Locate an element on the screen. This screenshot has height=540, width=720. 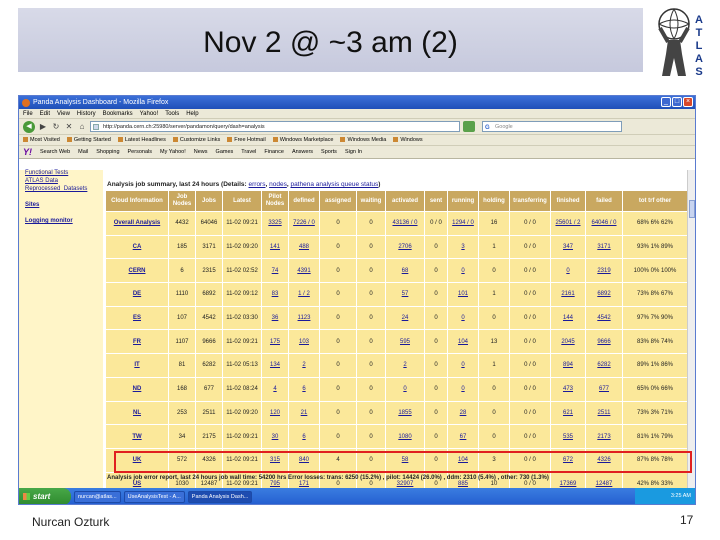
bookmark-item: Getting Started is located at coordinates (88, 140).